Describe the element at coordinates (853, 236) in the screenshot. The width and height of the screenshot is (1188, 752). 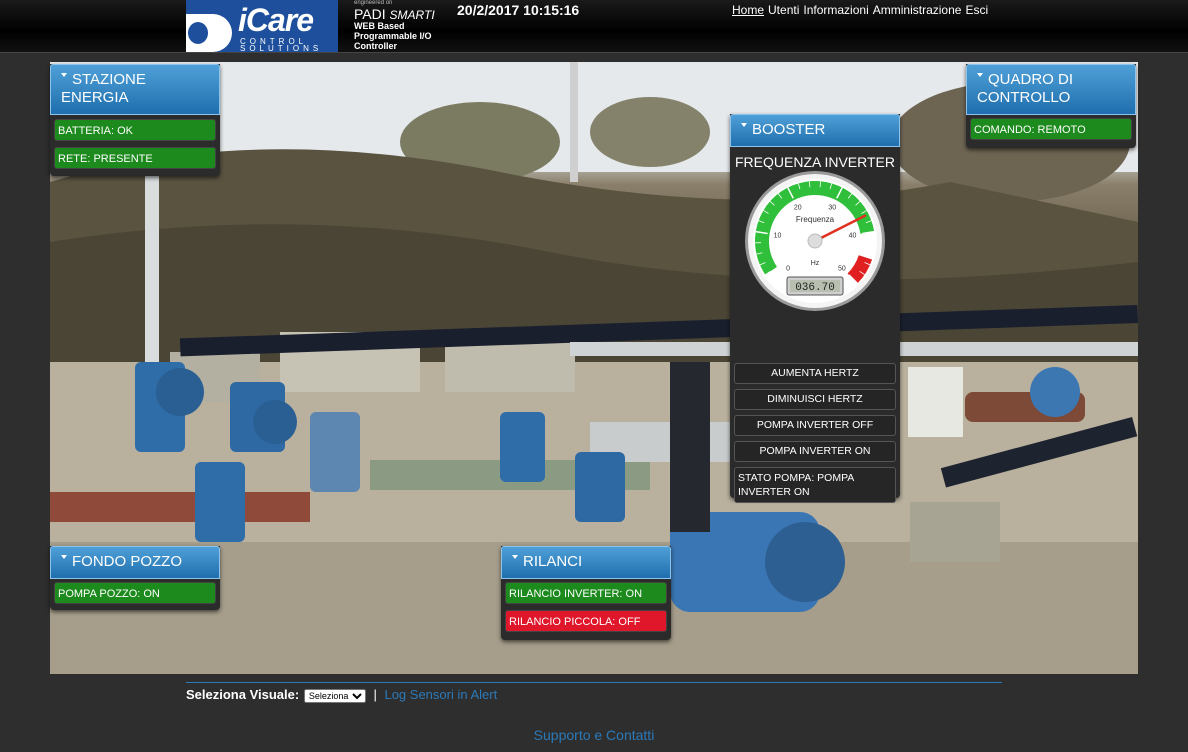
I see `gauge-tick-40: 40` at that location.